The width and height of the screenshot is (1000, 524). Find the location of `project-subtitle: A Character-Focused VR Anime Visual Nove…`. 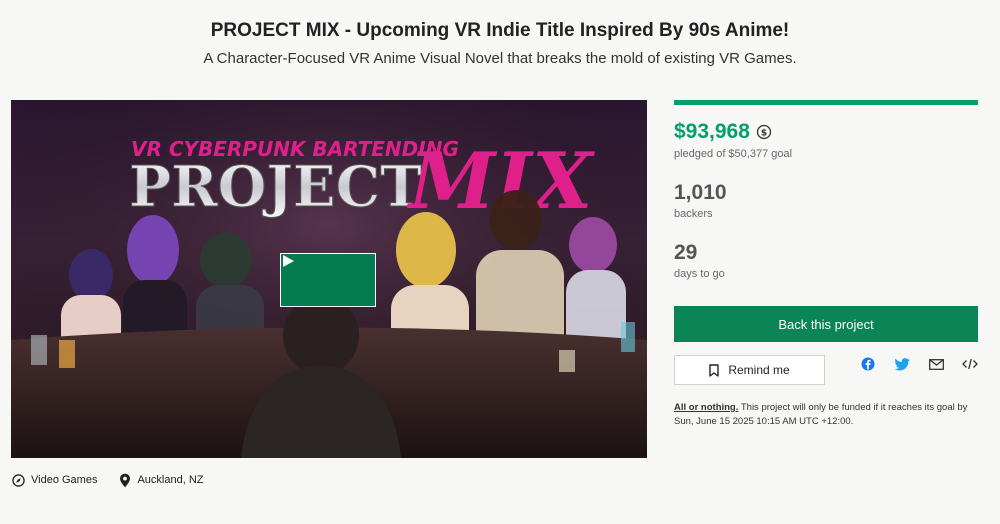

project-subtitle: A Character-Focused VR Anime Visual Nove… is located at coordinates (500, 58).